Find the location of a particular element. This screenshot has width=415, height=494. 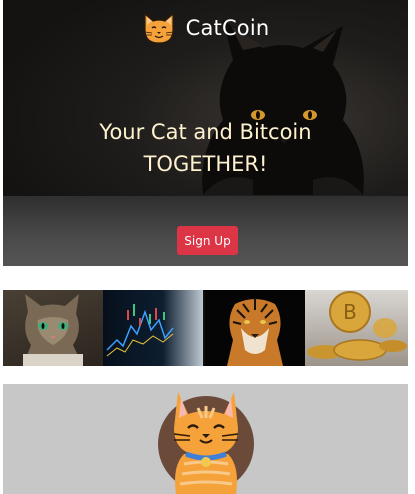

brand: CatCoin is located at coordinates (205, 28).